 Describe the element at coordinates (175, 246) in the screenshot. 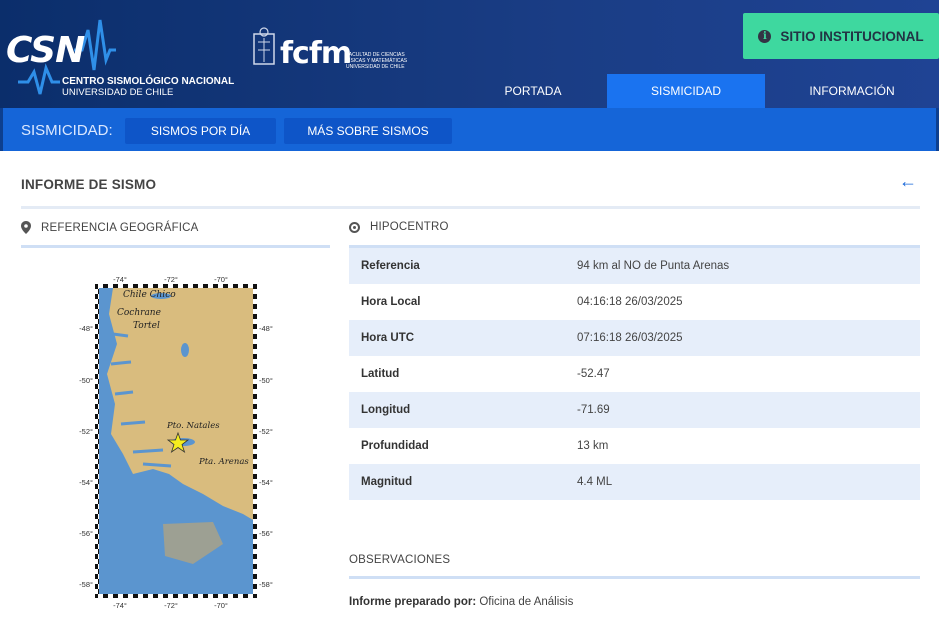

I see `geo-section-divider` at that location.